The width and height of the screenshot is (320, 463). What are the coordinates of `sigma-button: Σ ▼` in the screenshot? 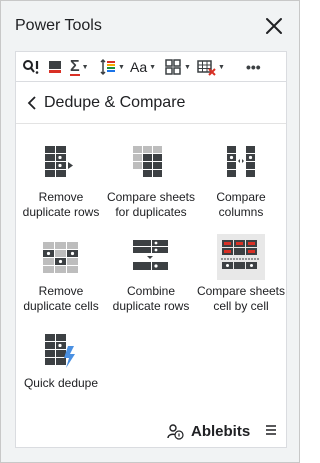 It's located at (79, 67).